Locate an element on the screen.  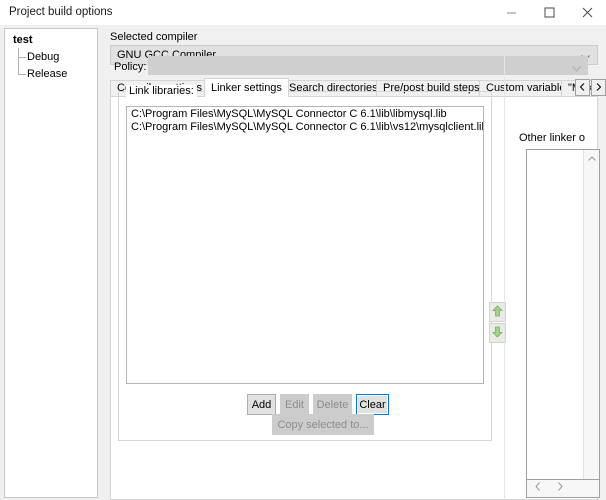
other-linker-options-panel: Other linker o is located at coordinates (560, 316).